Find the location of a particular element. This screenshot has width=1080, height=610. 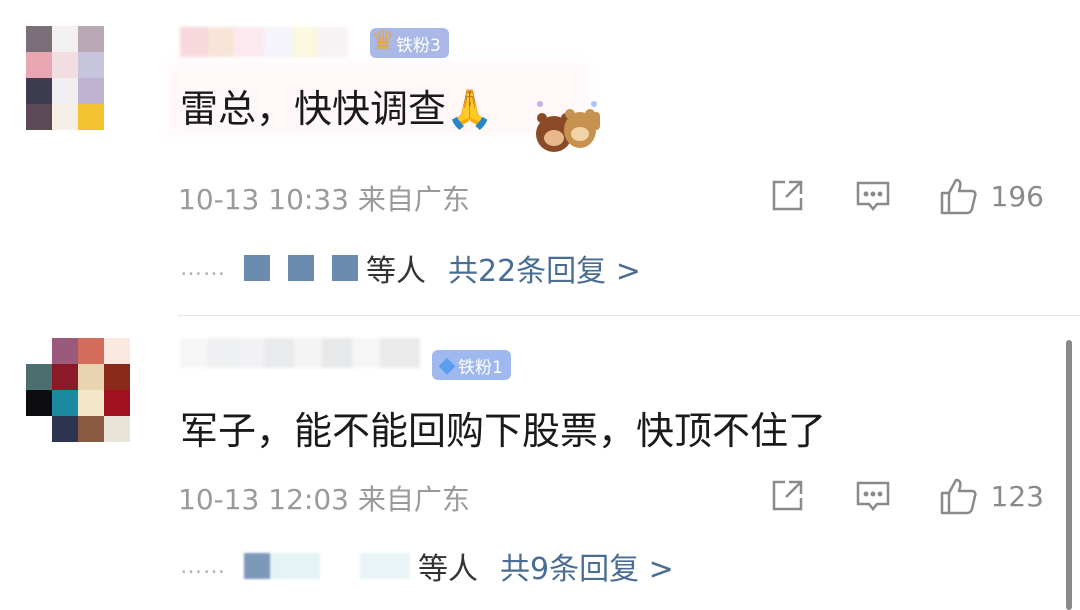

reply-summary: …… 等人 共22条回复 > is located at coordinates (410, 268).